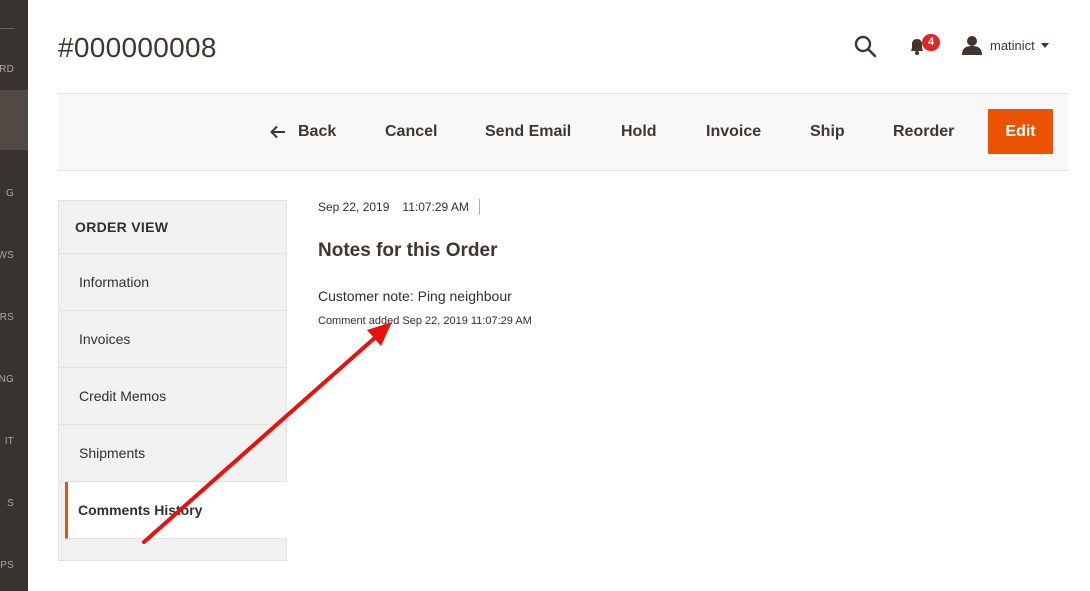 This screenshot has height=591, width=1090. What do you see at coordinates (172, 227) in the screenshot?
I see `order-view-title: ORDER VIEW` at bounding box center [172, 227].